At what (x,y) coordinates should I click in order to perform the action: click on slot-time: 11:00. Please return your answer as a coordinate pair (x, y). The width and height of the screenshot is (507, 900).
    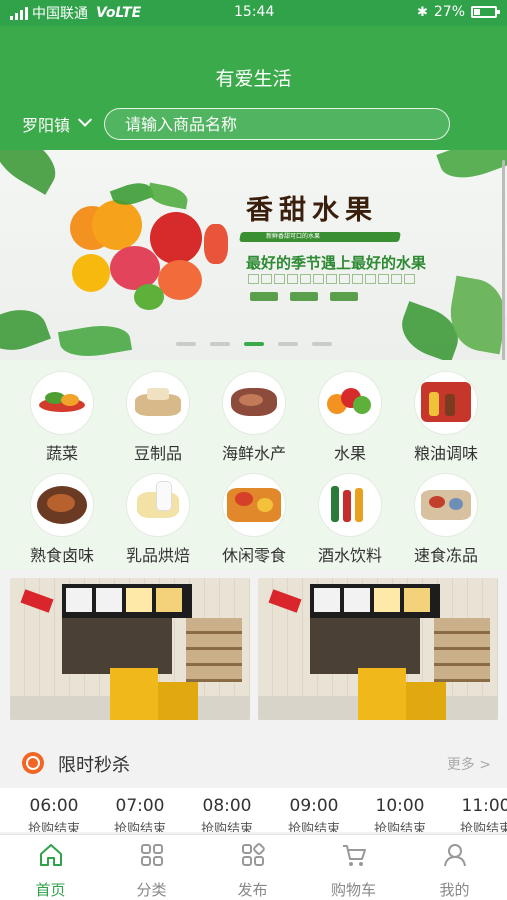
    Looking at the image, I should click on (484, 806).